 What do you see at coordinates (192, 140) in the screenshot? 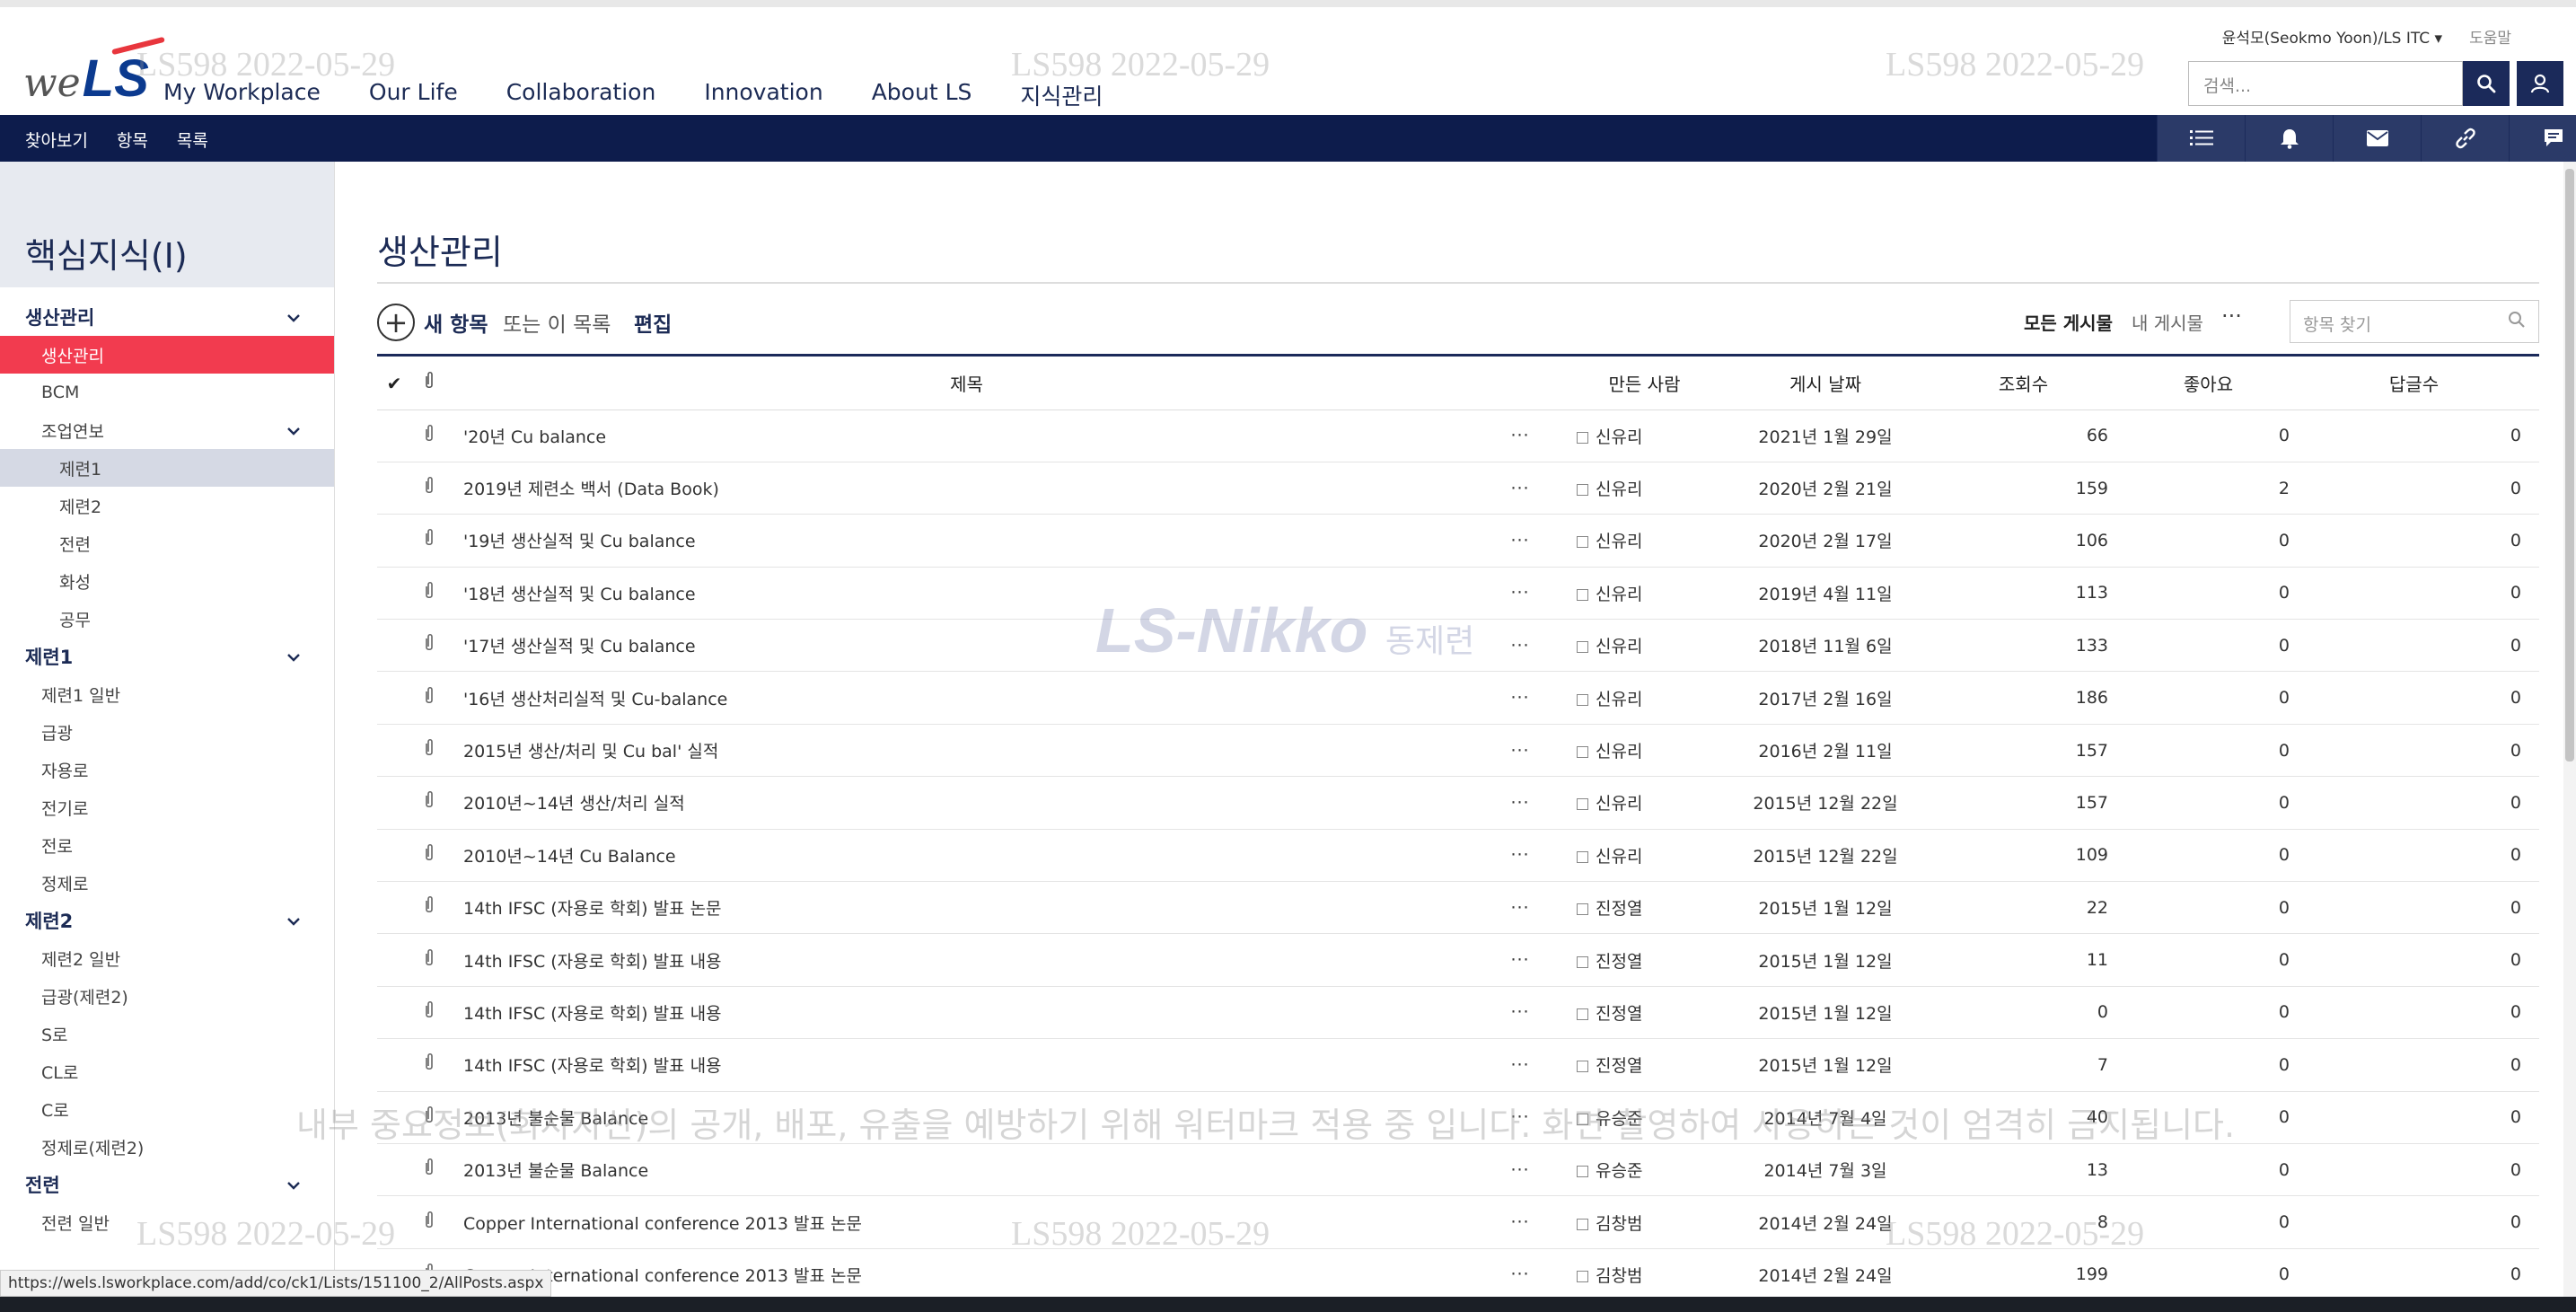
I see `tab-list: 목록` at bounding box center [192, 140].